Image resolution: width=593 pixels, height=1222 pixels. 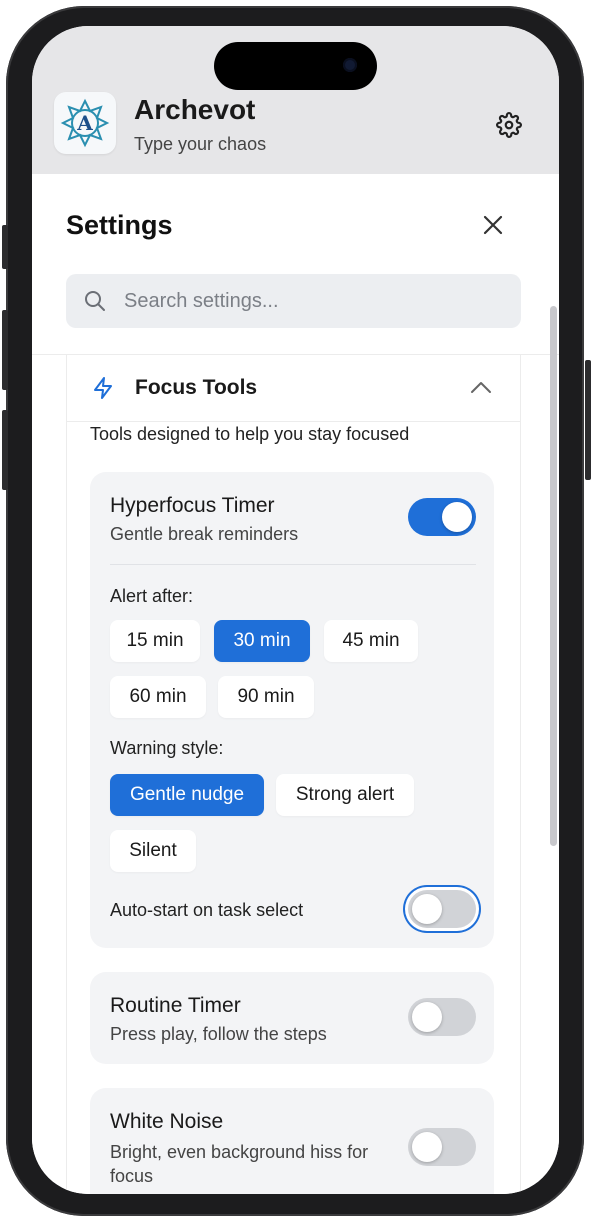 I want to click on dynamic-island, so click(x=295, y=66).